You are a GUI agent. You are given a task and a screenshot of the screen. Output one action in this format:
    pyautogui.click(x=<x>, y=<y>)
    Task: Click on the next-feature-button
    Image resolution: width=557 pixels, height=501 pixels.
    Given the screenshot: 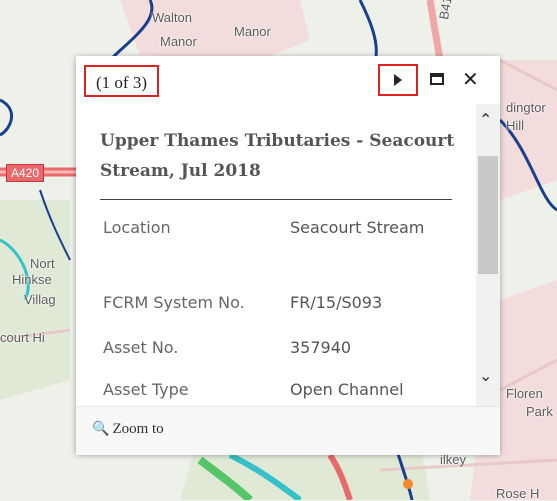 What is the action you would take?
    pyautogui.click(x=398, y=80)
    